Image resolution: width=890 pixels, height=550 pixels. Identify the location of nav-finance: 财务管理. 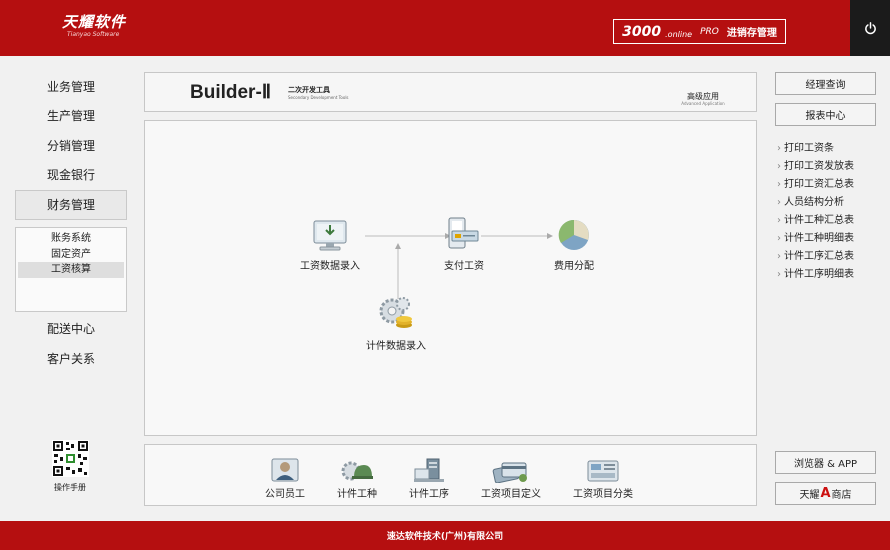
(71, 205).